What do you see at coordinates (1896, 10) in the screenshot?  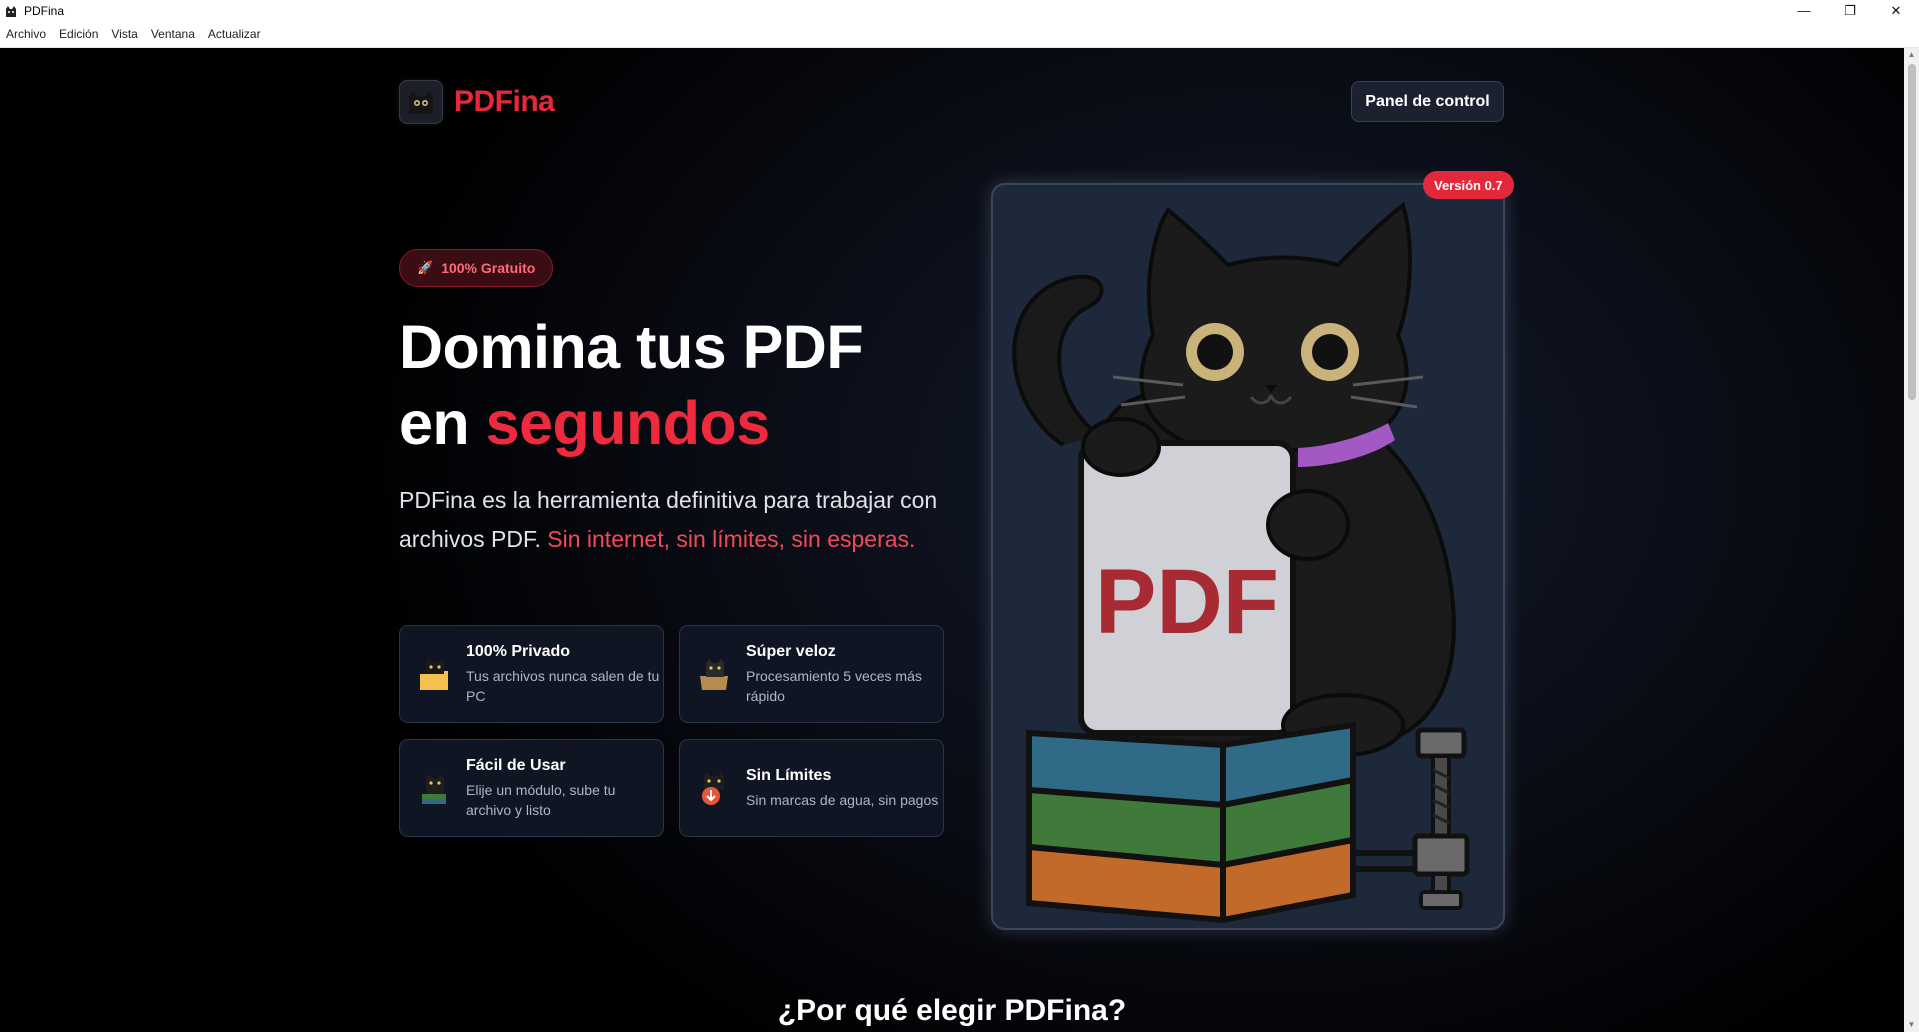 I see `close-button: ✕` at bounding box center [1896, 10].